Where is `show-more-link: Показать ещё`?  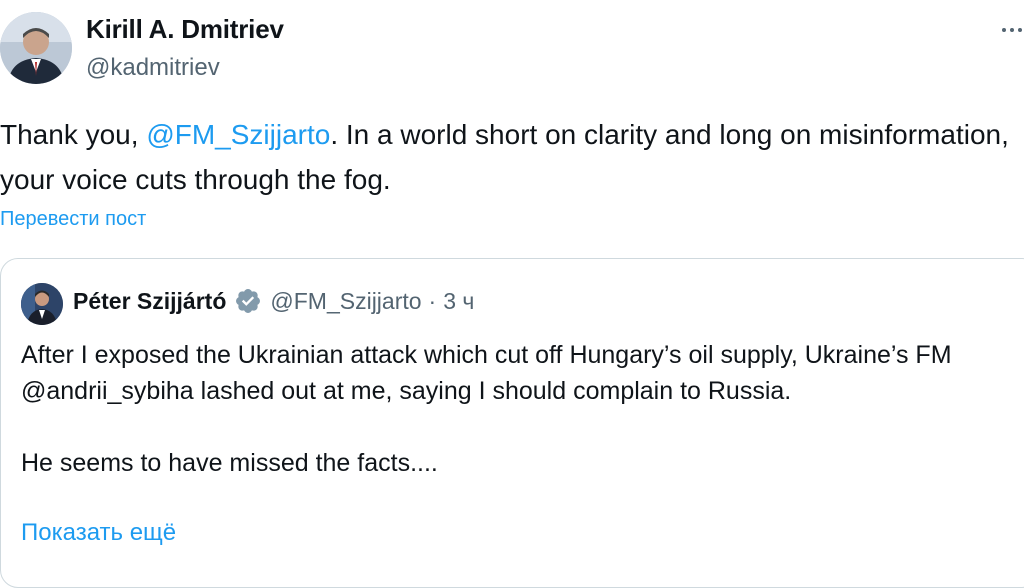
show-more-link: Показать ещё is located at coordinates (98, 533).